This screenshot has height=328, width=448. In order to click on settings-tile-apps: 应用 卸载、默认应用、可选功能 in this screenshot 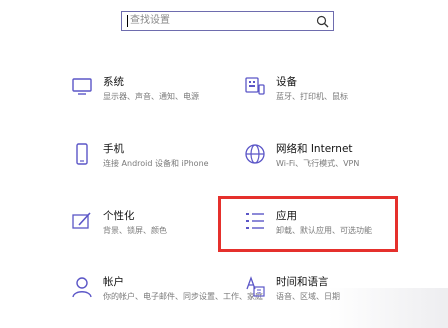, I will do `click(339, 227)`.